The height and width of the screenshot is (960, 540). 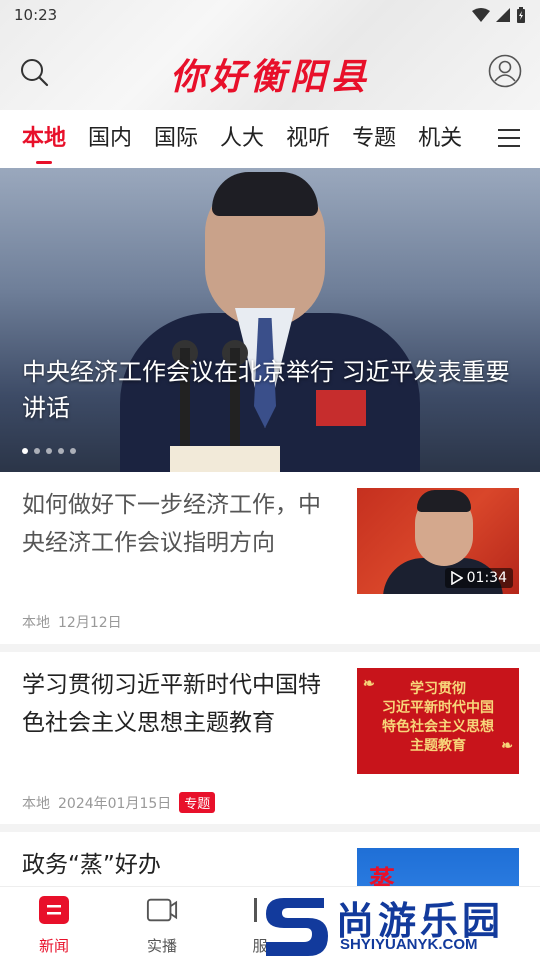 What do you see at coordinates (438, 867) in the screenshot?
I see `news-thumbnail: 蒸` at bounding box center [438, 867].